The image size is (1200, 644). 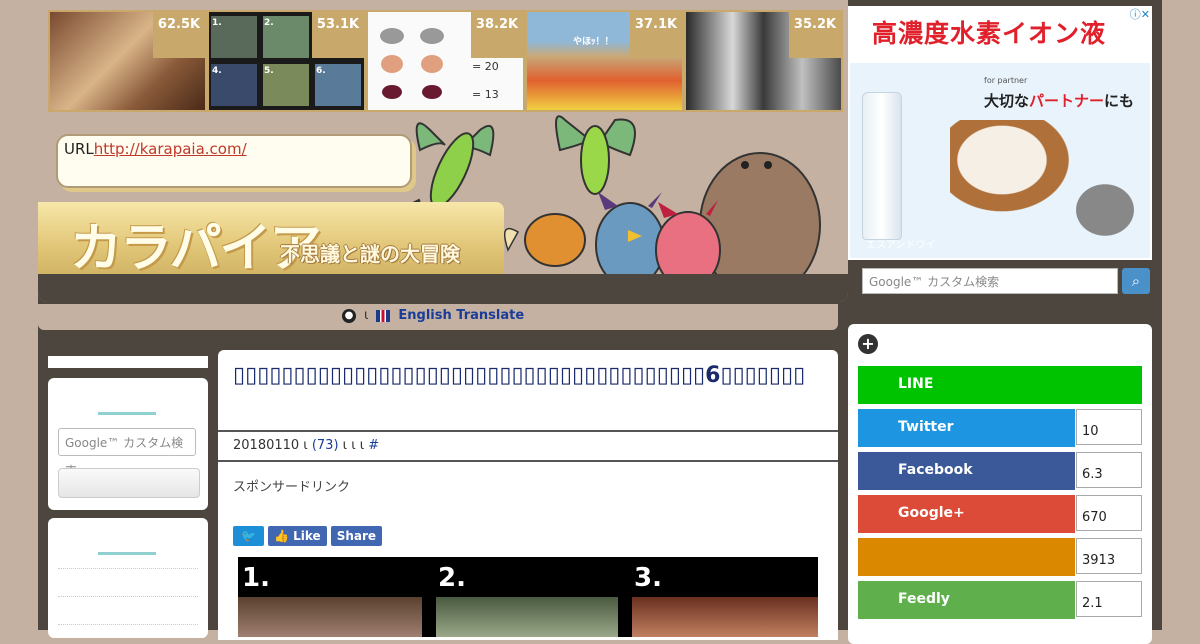 What do you see at coordinates (366, 315) in the screenshot?
I see `translate-separator: ι` at bounding box center [366, 315].